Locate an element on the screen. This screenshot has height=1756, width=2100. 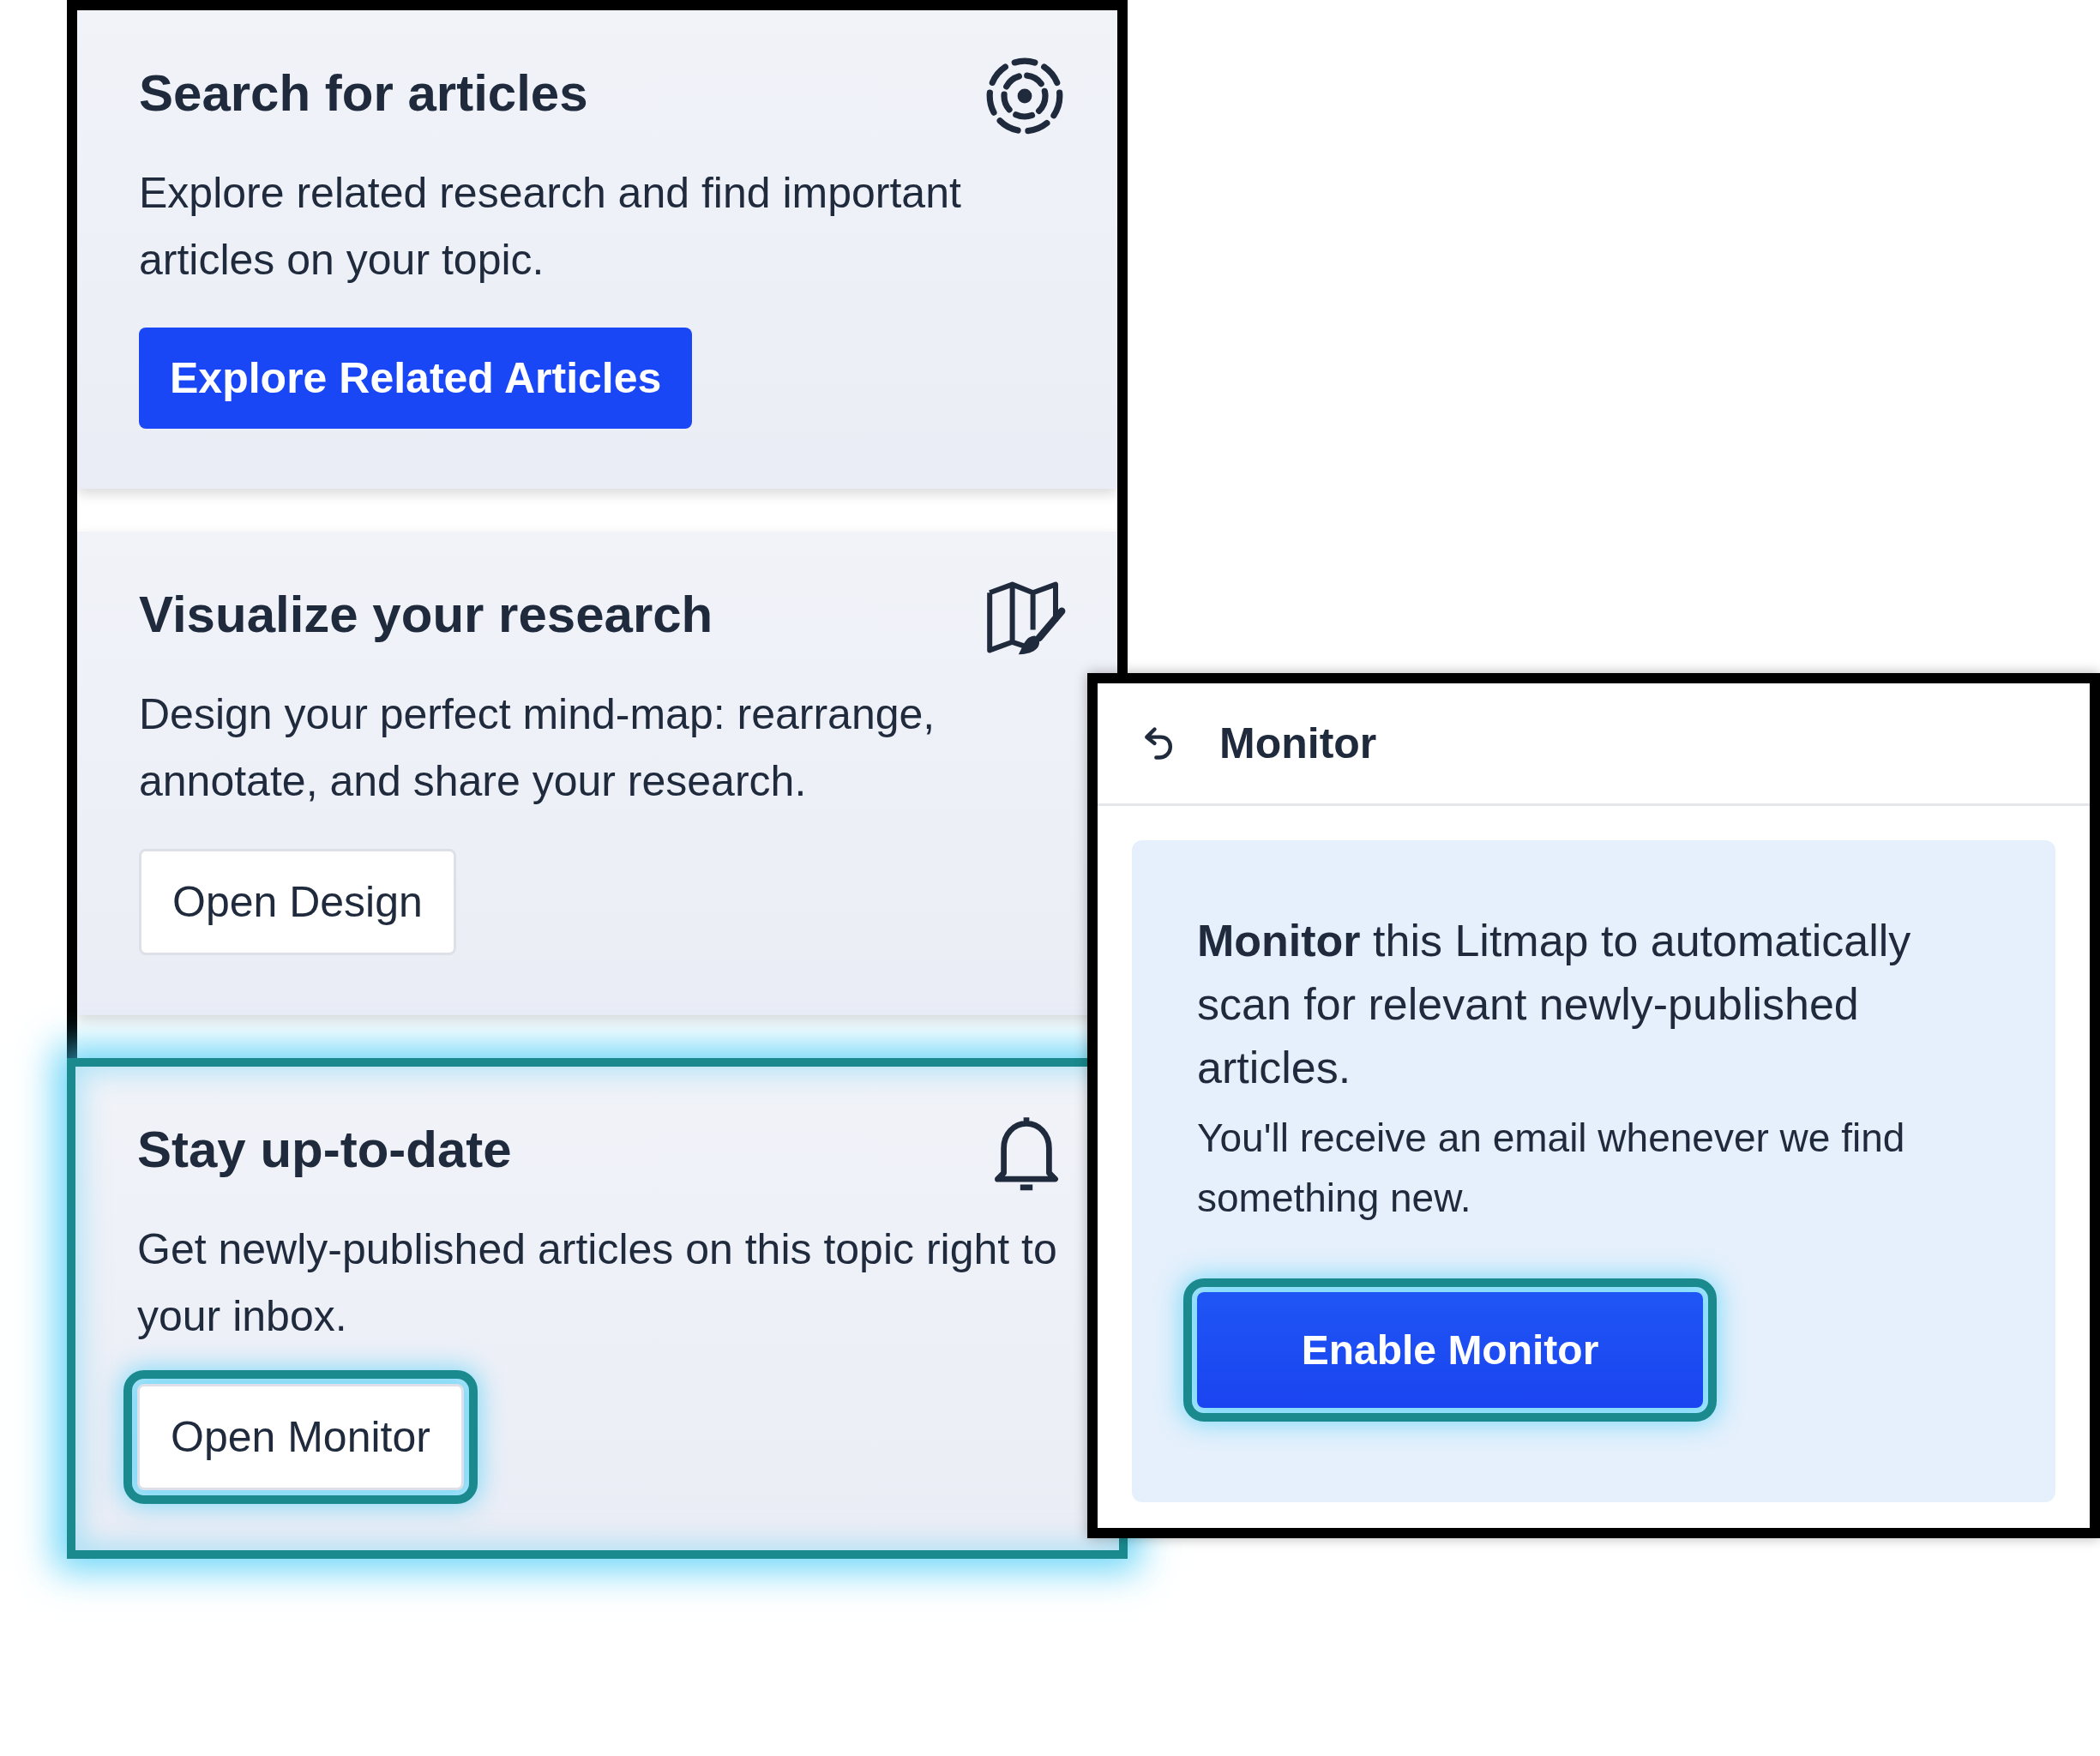
card-title: Visualize your research is located at coordinates (426, 614).